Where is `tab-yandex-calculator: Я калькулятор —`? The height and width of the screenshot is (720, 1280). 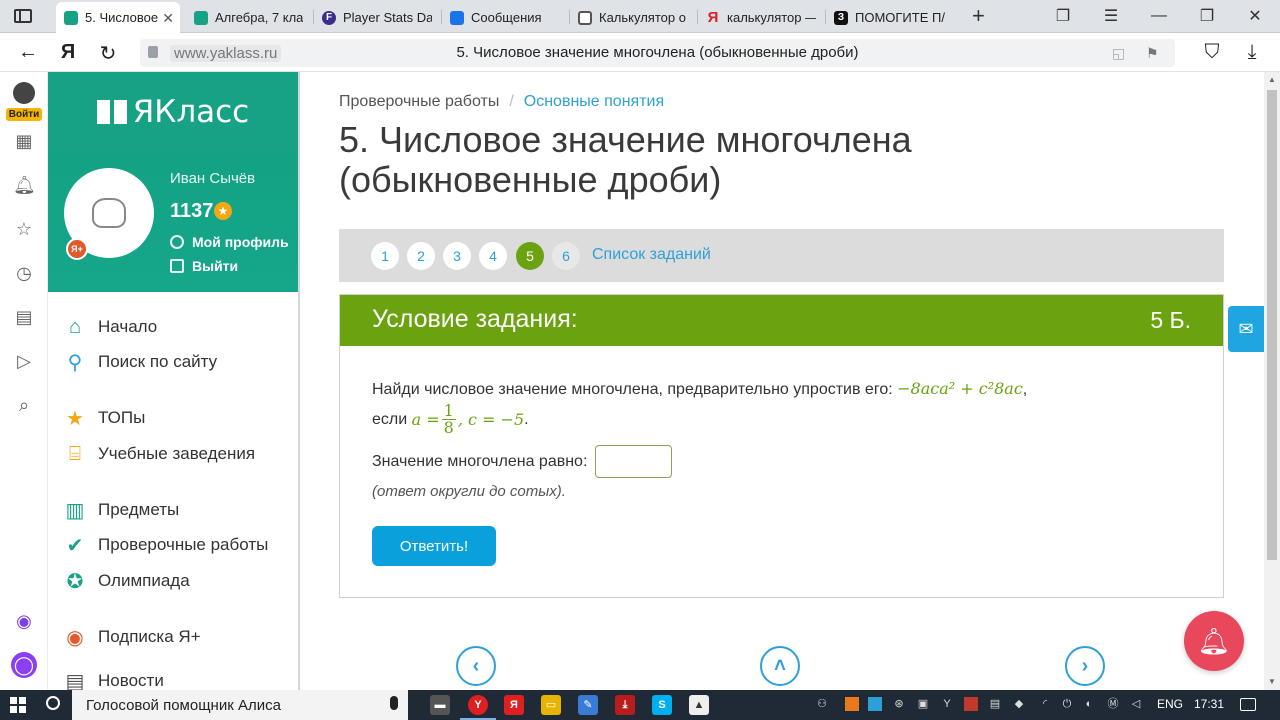
tab-yandex-calculator: Я калькулятор — is located at coordinates (761, 17).